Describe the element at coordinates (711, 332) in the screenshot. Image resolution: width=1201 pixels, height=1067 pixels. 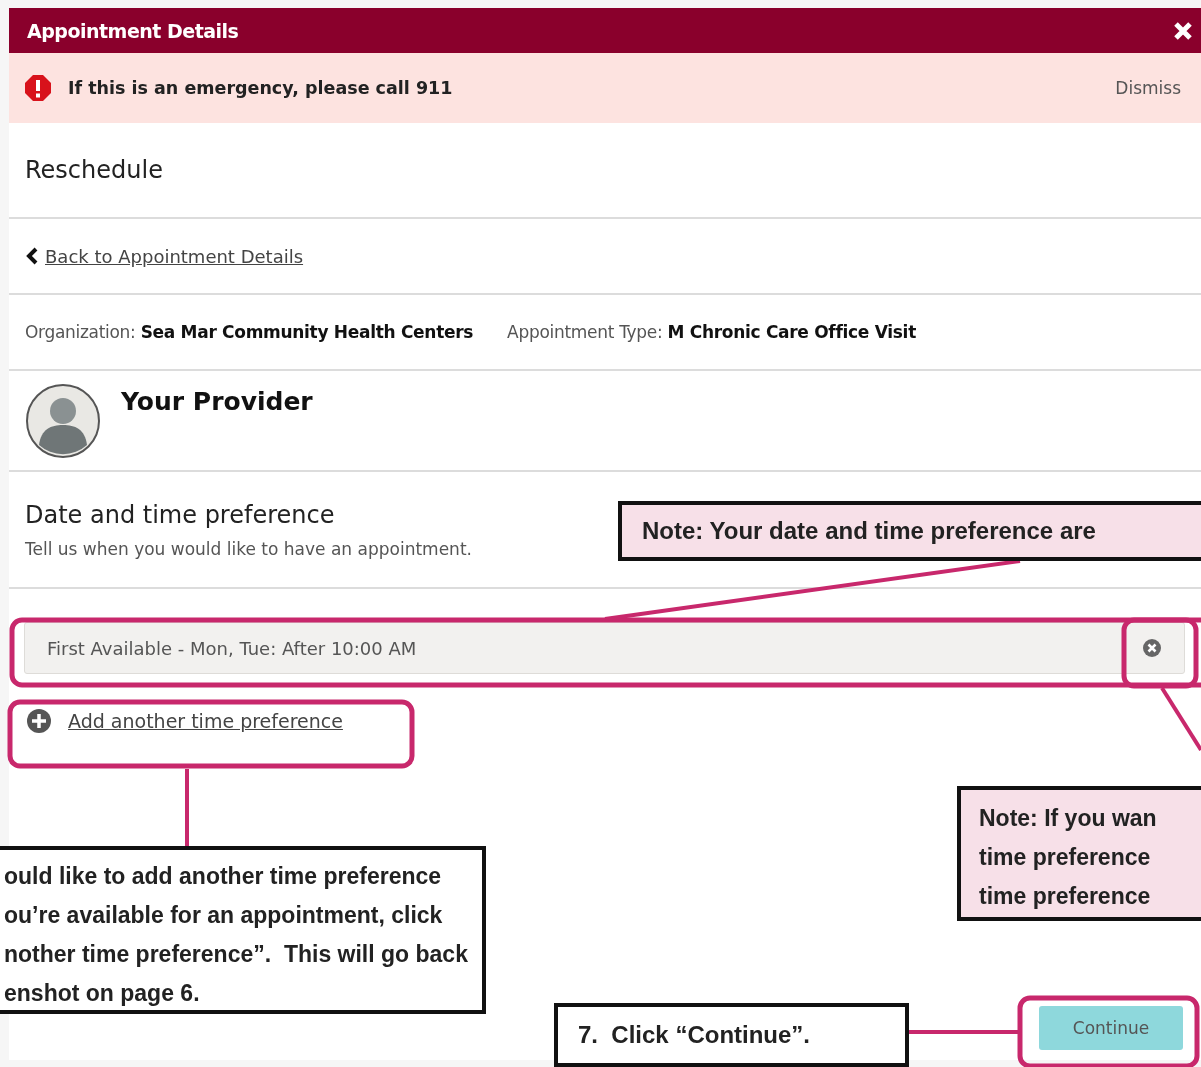
I see `detail-text: Appointment Type: M Chronic Care Office Visit` at that location.